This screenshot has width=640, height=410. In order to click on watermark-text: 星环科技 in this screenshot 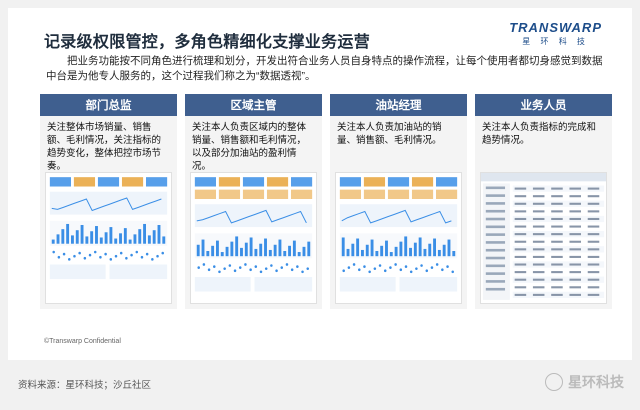, I will do `click(596, 382)`.